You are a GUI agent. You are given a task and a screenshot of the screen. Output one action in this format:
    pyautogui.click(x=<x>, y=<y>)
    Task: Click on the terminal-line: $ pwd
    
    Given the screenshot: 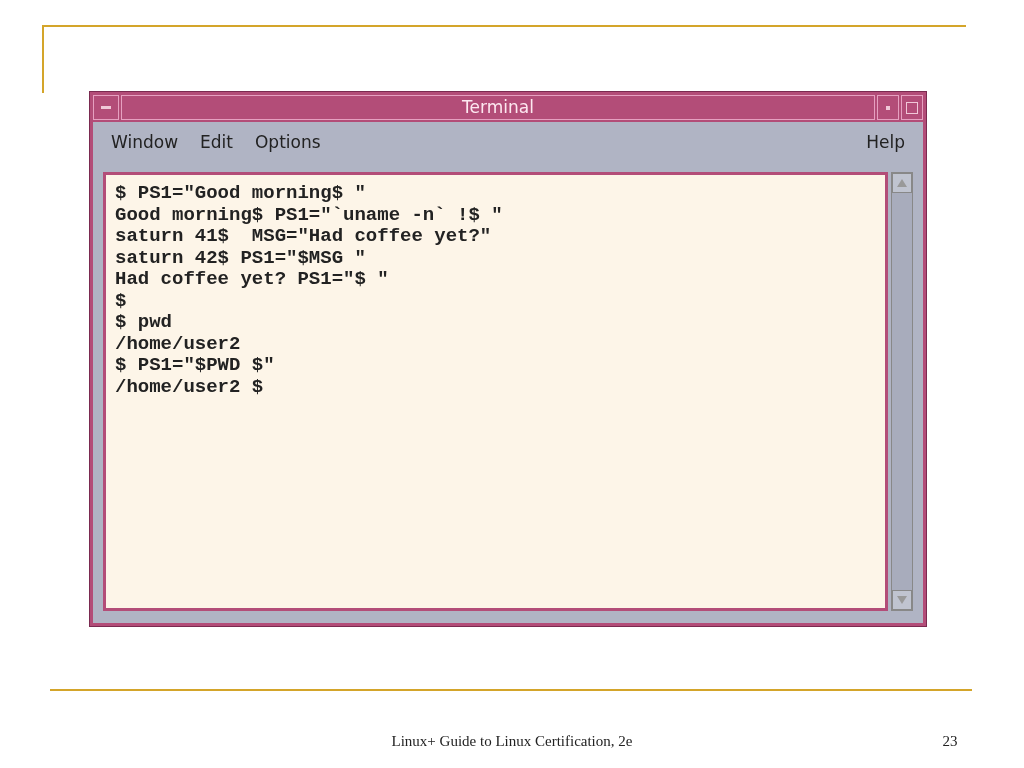 What is the action you would take?
    pyautogui.click(x=143, y=323)
    